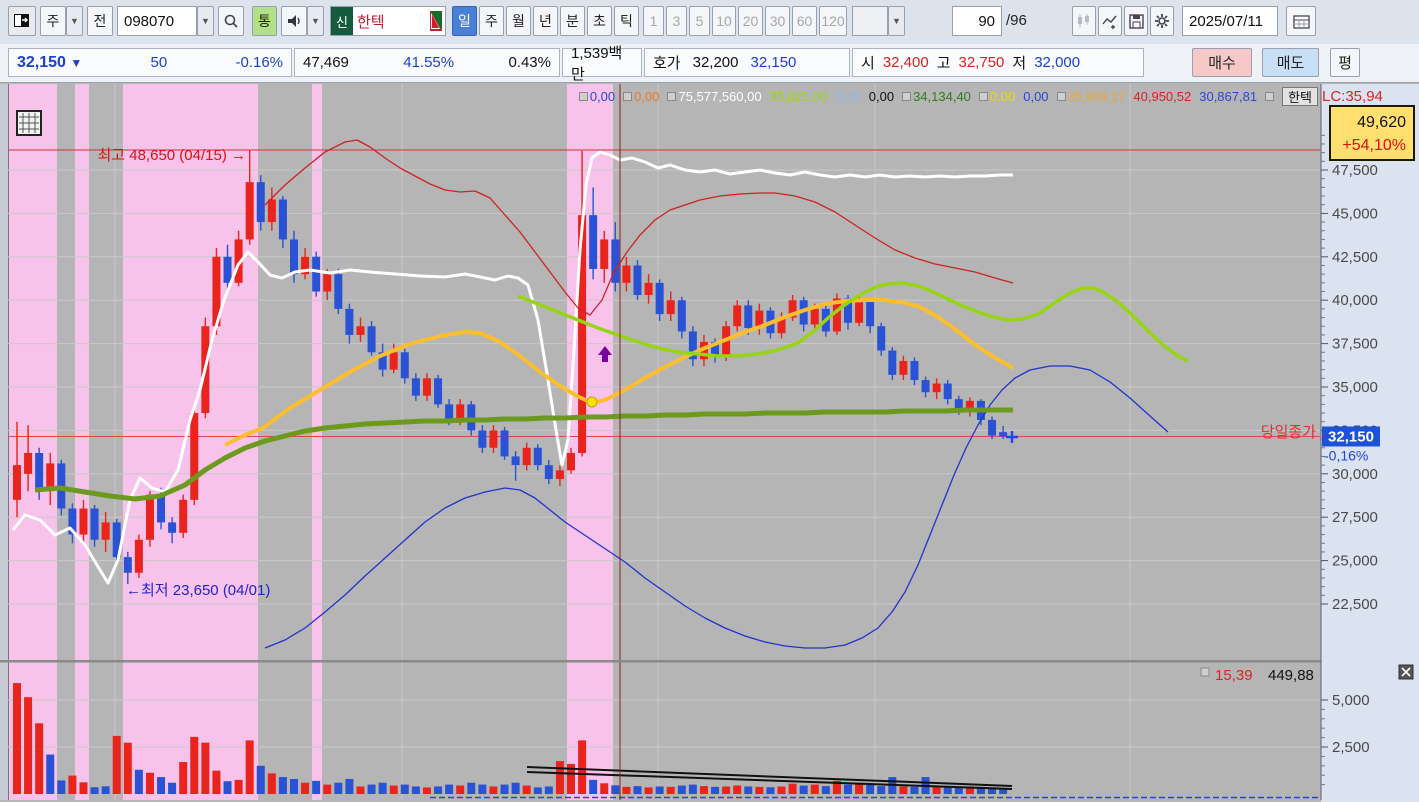 Image resolution: width=1419 pixels, height=802 pixels. Describe the element at coordinates (1355, 474) in the screenshot. I see `price-tick-label: 30,000` at that location.